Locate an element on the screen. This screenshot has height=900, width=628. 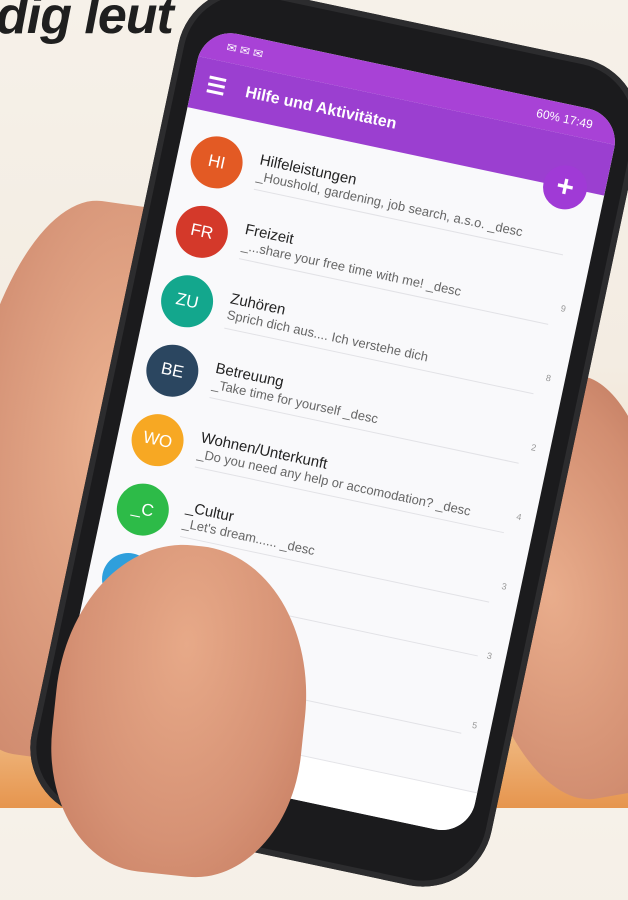
status-right: 60% 17:49 is located at coordinates (564, 119).